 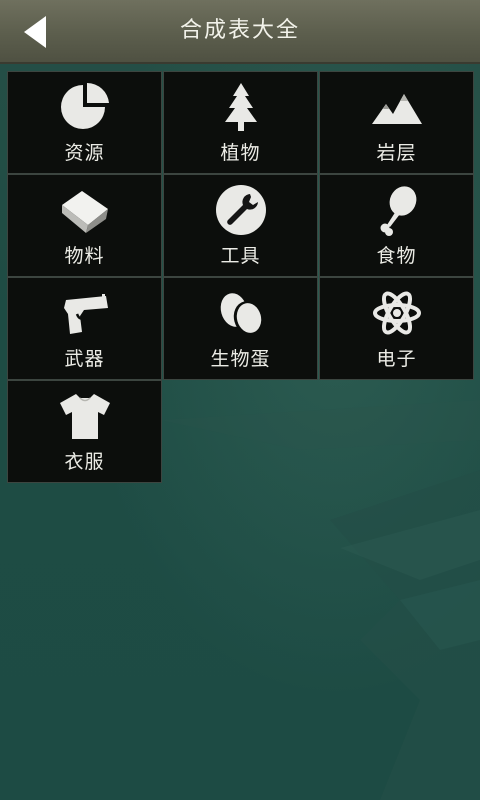 What do you see at coordinates (396, 153) in the screenshot?
I see `category-label: 岩层` at bounding box center [396, 153].